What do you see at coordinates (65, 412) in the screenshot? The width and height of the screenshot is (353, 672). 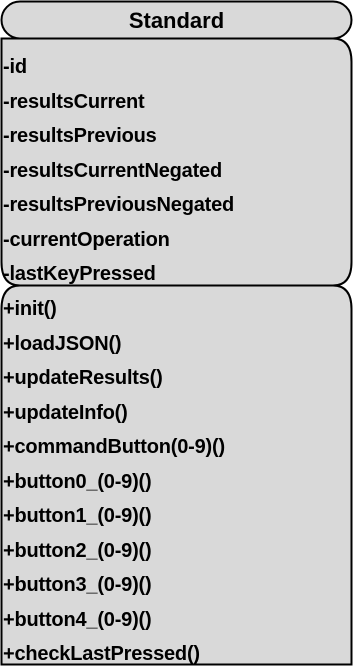 I see `method-item: +updateInfo()` at bounding box center [65, 412].